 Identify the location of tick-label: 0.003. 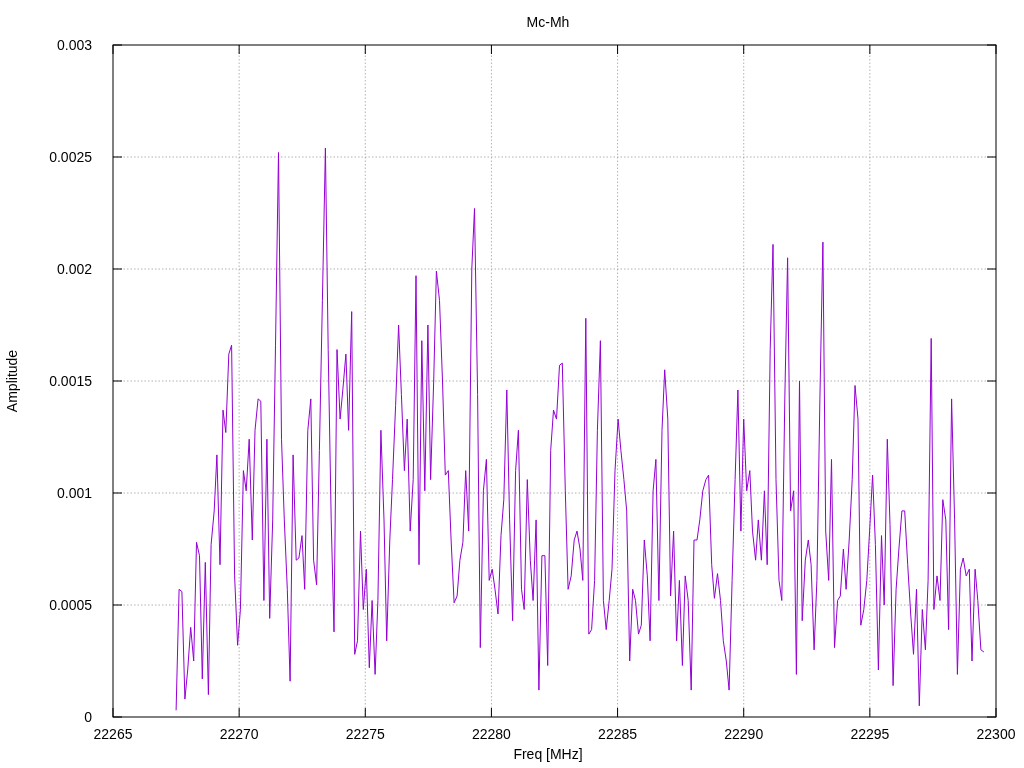
(74, 45).